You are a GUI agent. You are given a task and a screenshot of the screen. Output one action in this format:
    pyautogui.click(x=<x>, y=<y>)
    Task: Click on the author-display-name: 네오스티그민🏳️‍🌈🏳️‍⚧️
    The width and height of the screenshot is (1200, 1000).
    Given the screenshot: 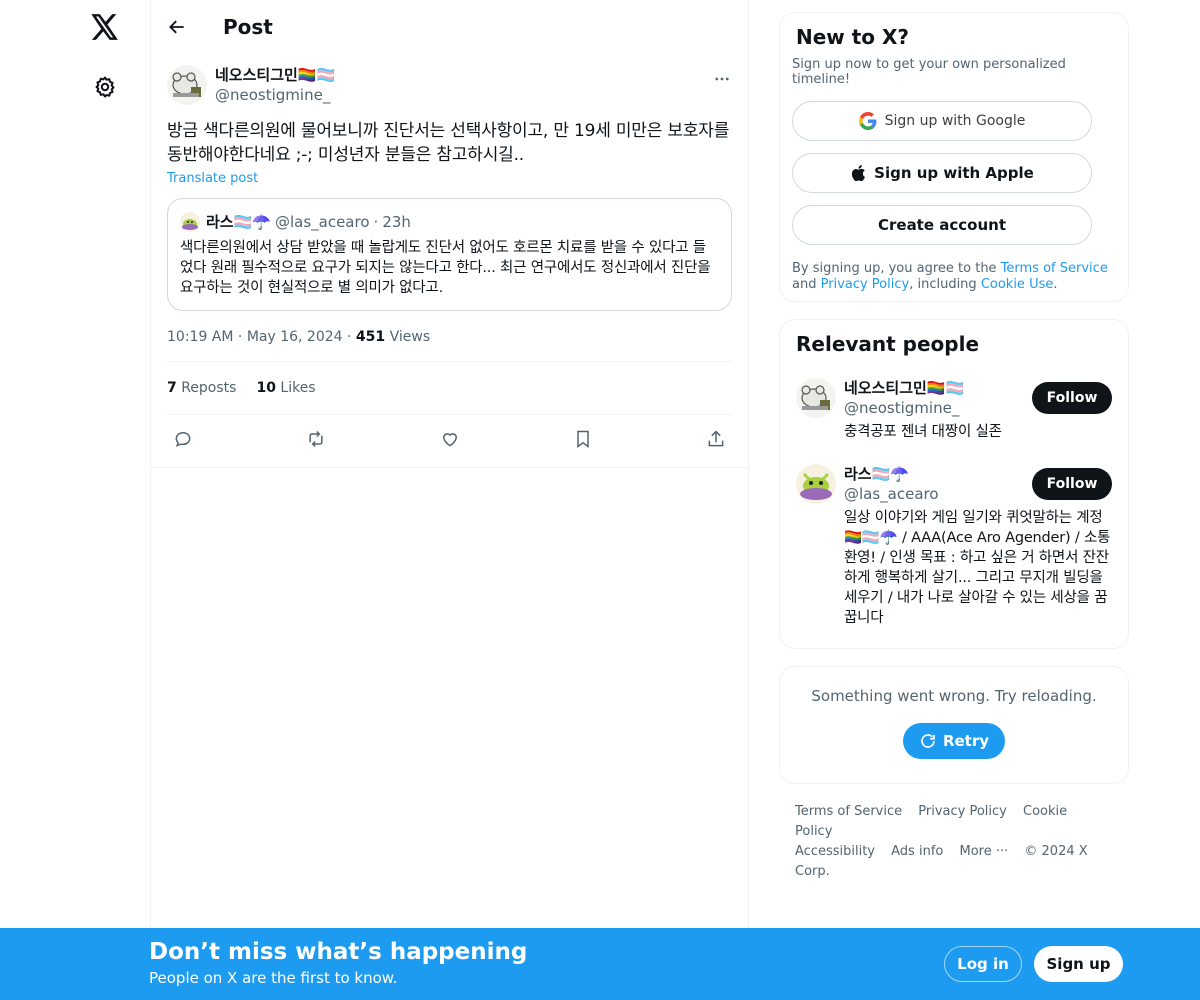 What is the action you would take?
    pyautogui.click(x=275, y=75)
    